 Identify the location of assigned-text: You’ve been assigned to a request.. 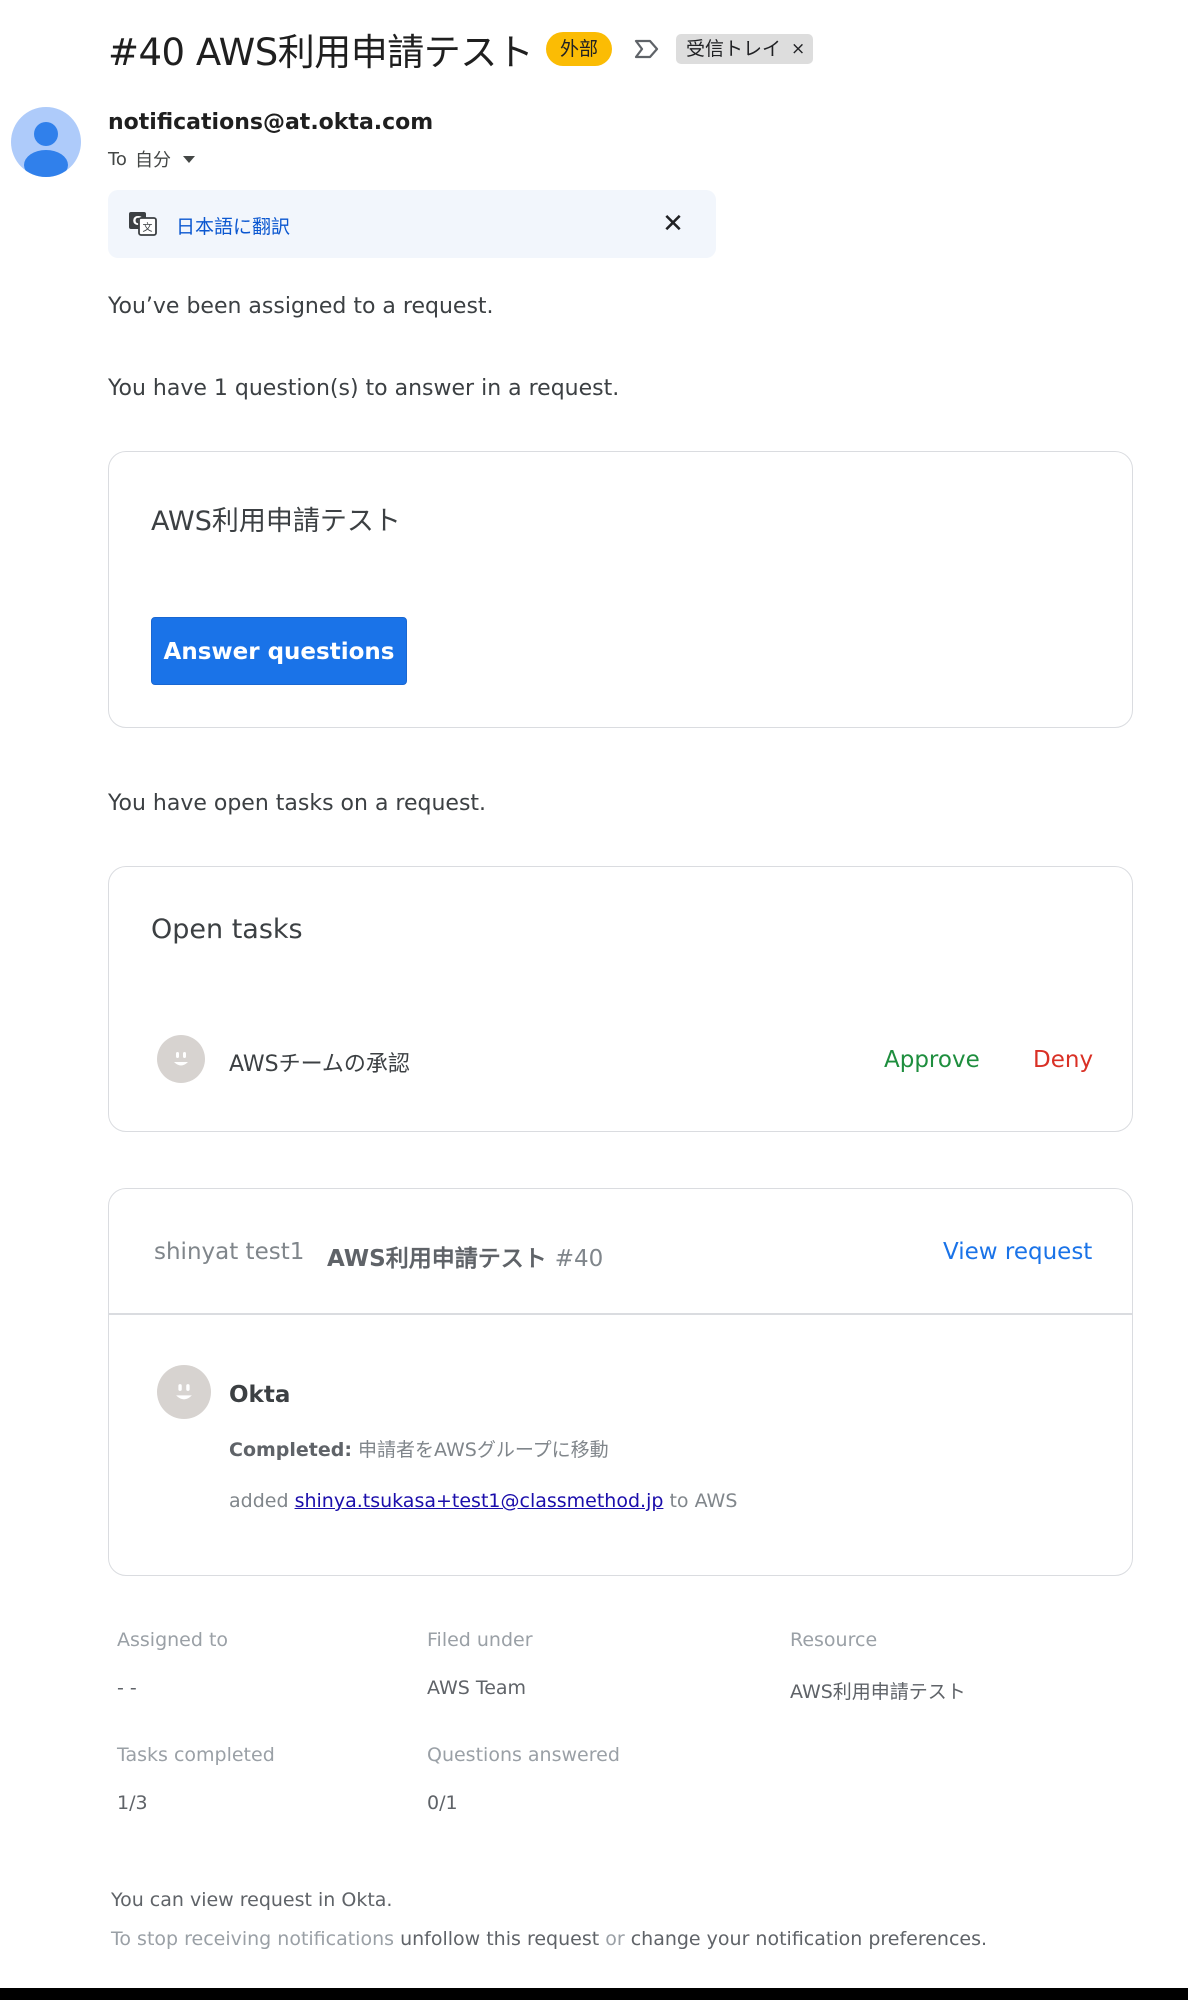
(301, 306).